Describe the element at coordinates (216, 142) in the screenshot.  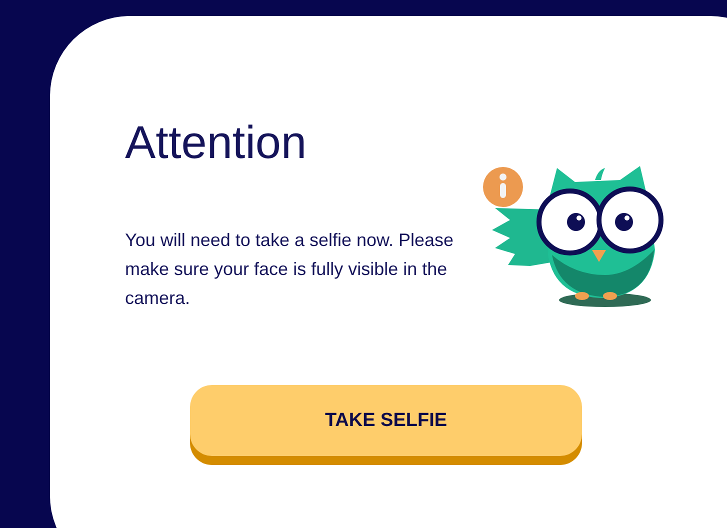
I see `dialog-title: Attention` at that location.